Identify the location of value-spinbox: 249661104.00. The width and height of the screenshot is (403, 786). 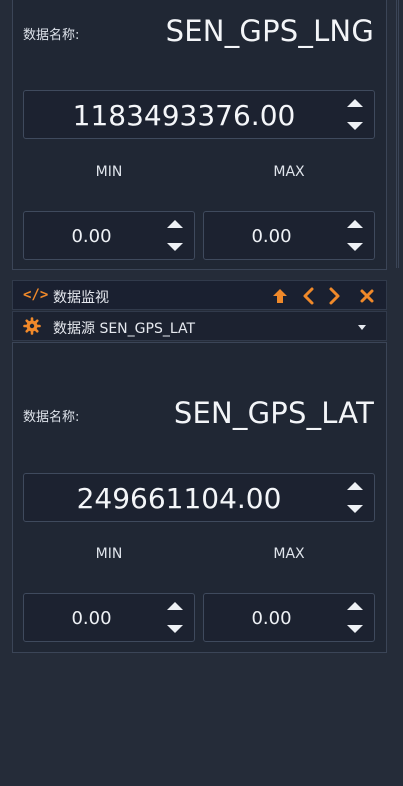
(199, 497).